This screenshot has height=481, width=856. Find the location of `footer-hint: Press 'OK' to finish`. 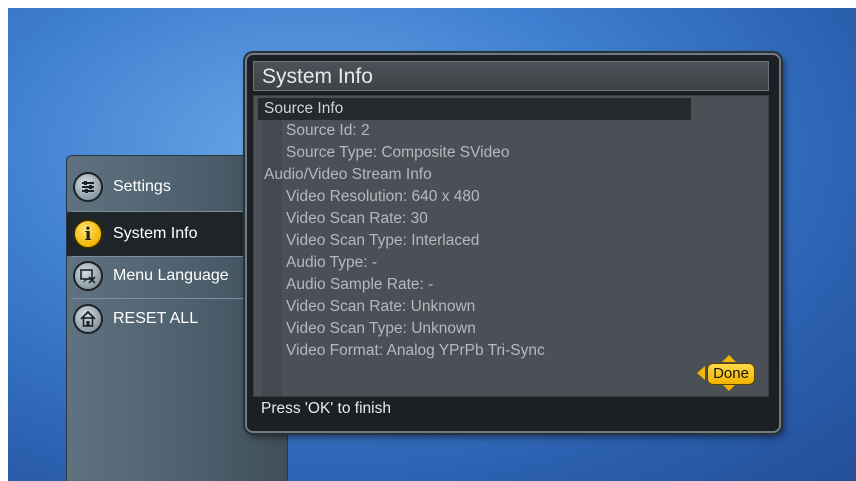

footer-hint: Press 'OK' to finish is located at coordinates (511, 409).